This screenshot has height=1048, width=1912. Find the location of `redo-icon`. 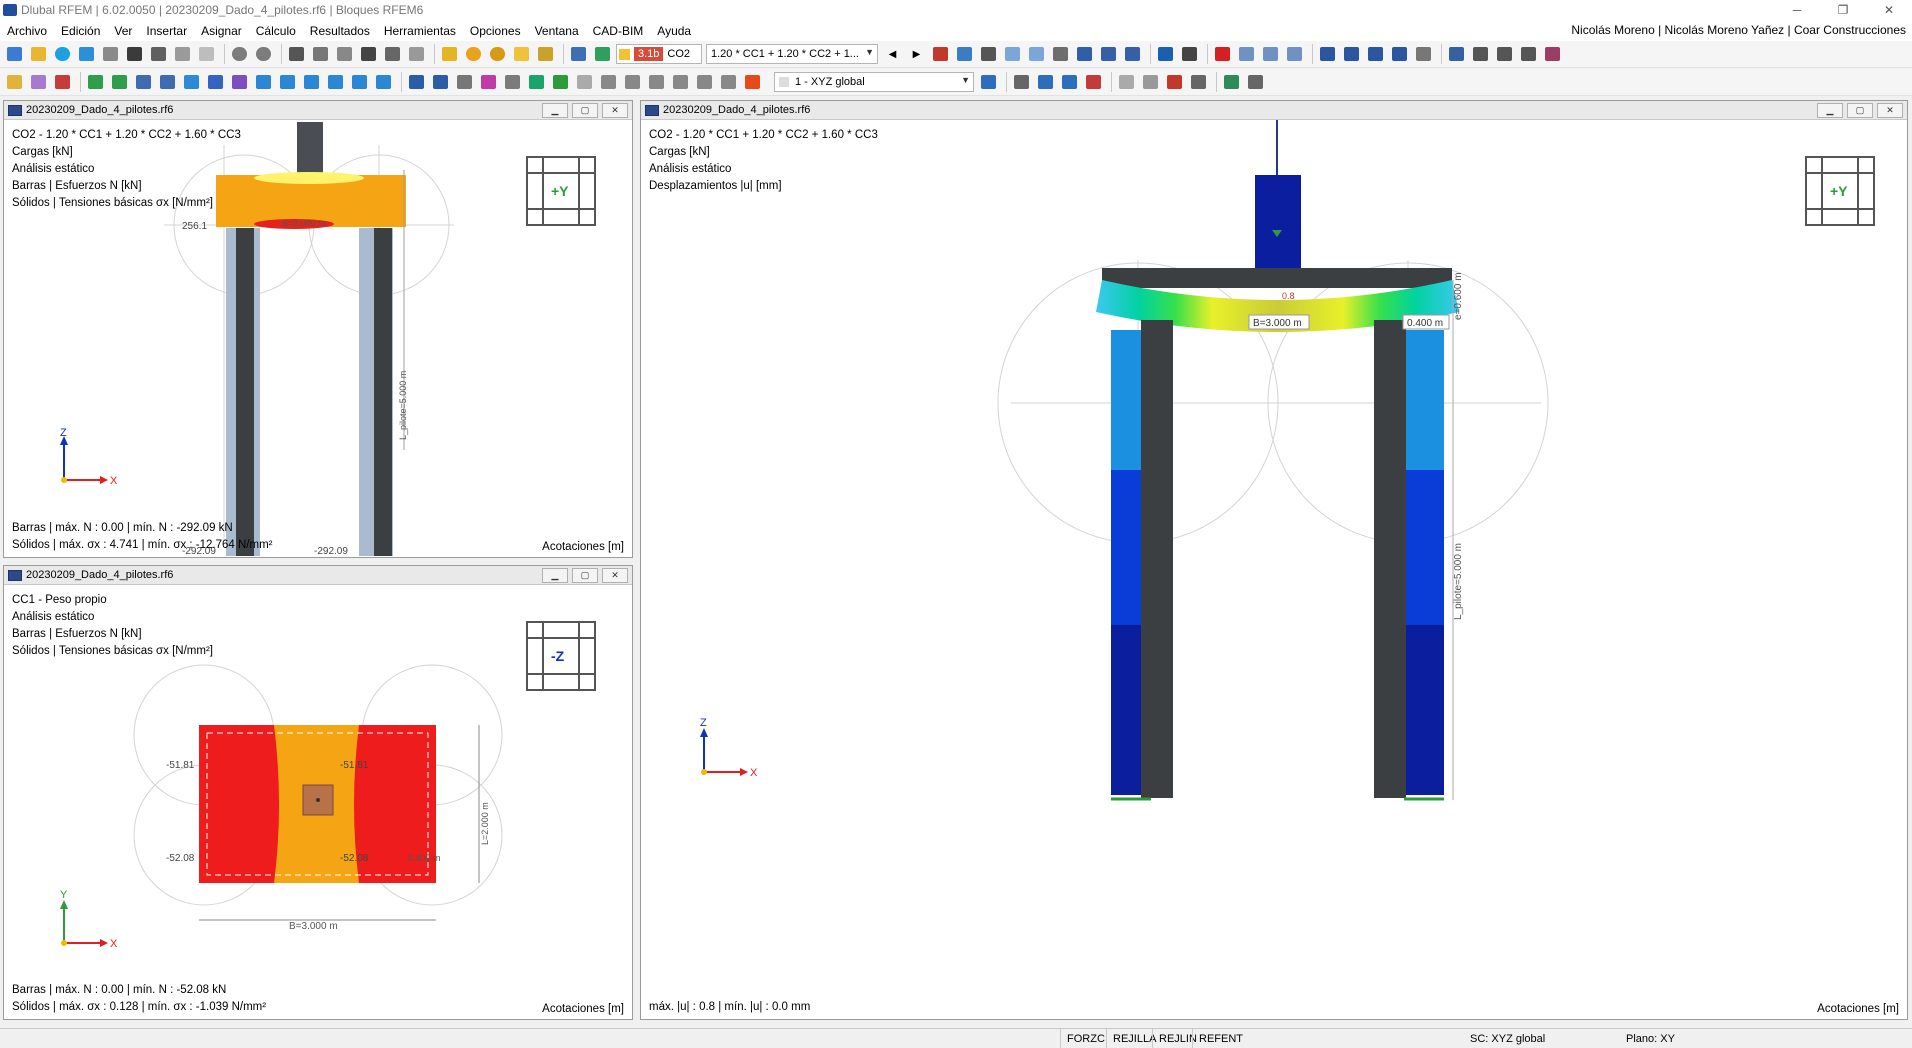

redo-icon is located at coordinates (263, 54).